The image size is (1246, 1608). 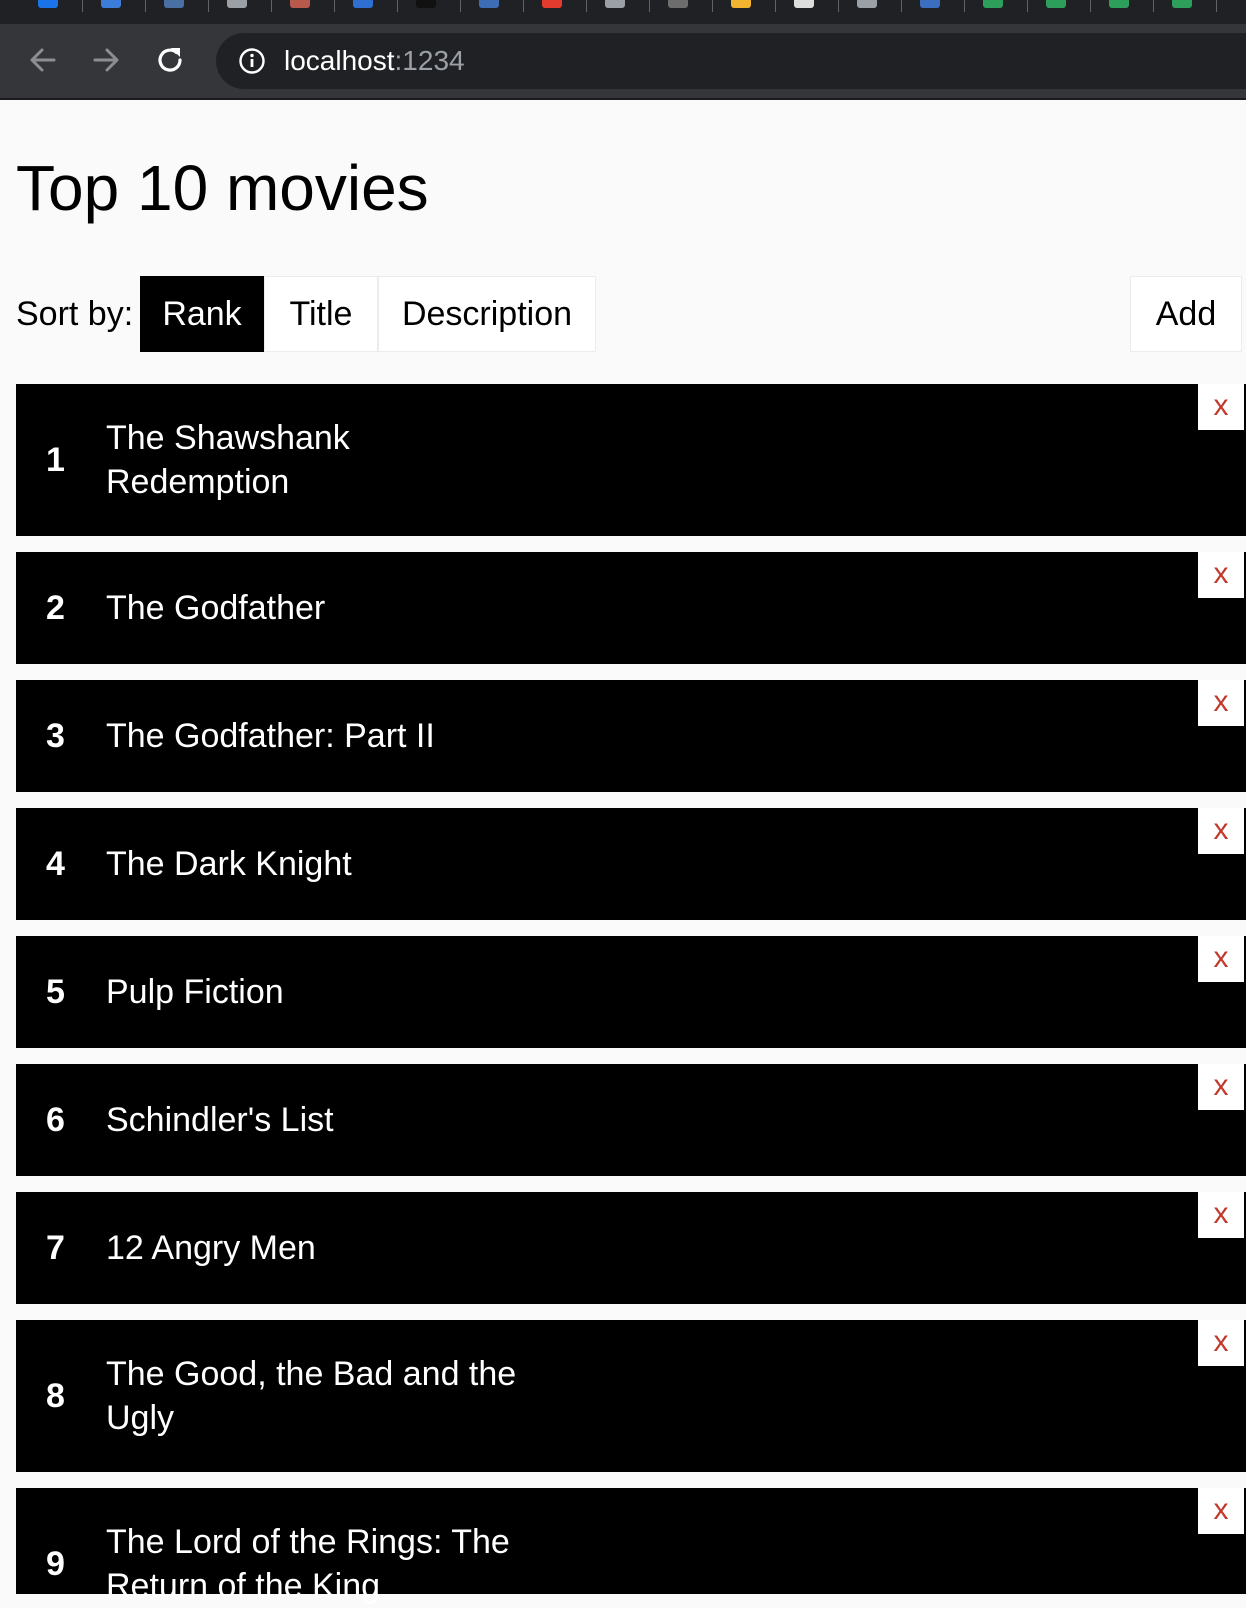 I want to click on movie-rank: 3, so click(x=55, y=736).